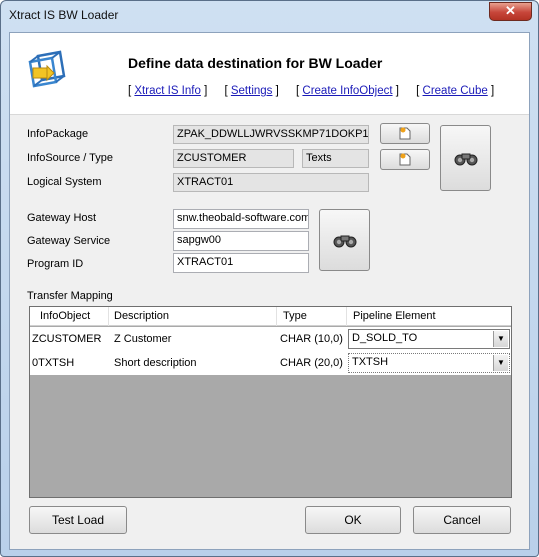 This screenshot has height=557, width=539. Describe the element at coordinates (241, 263) in the screenshot. I see `program-id-input: XTRACT01` at that location.